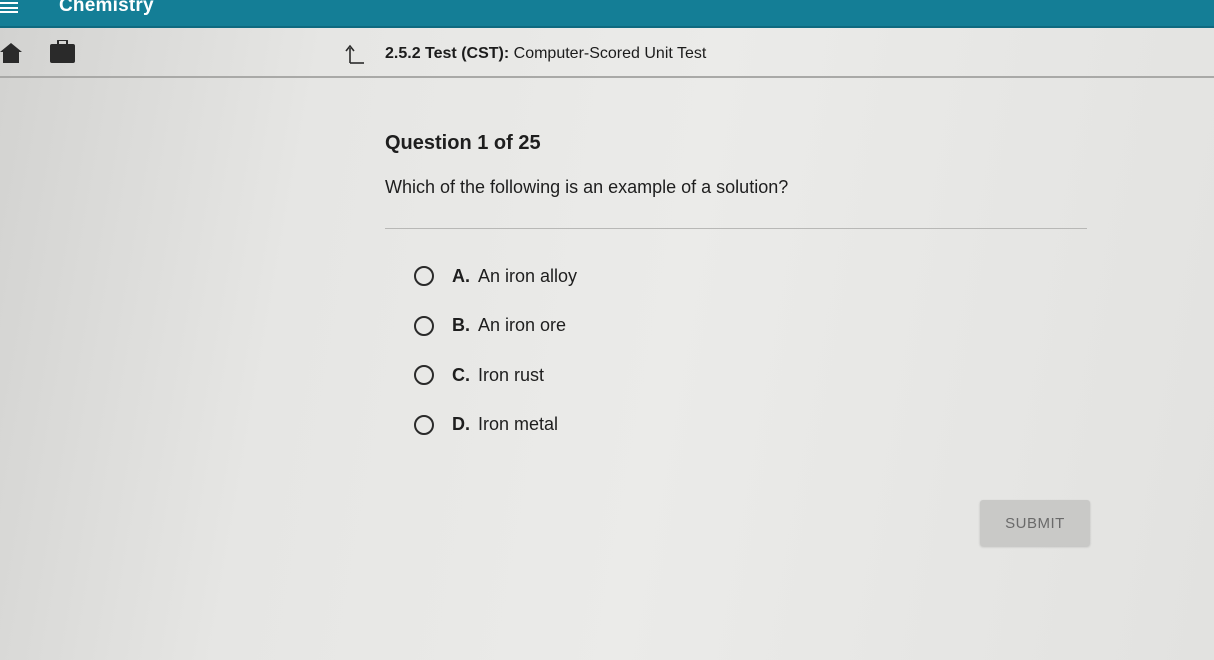 This screenshot has width=1214, height=660. Describe the element at coordinates (528, 275) in the screenshot. I see `option-text: An iron alloy` at that location.